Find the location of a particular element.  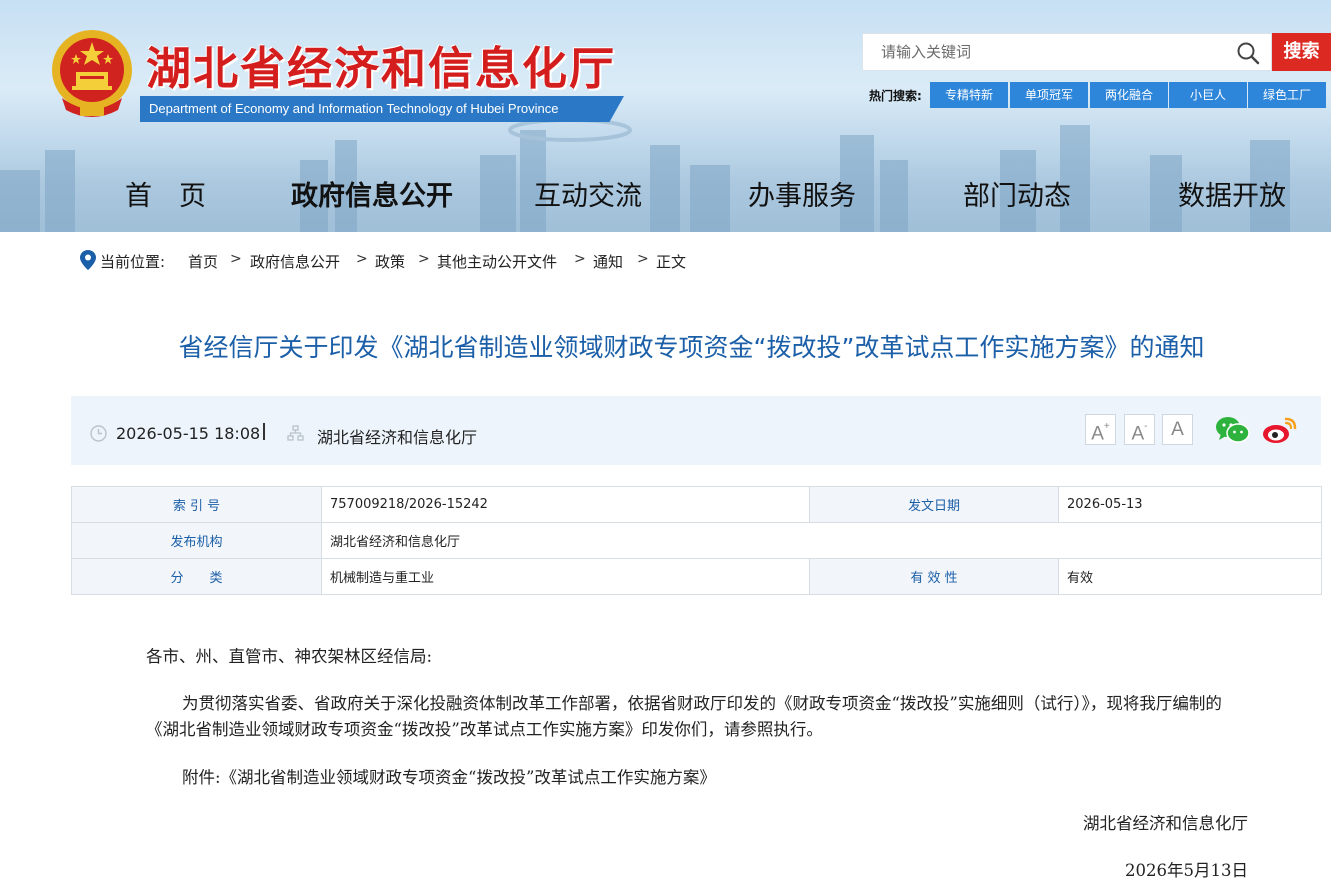

validity-label: 有 效 性 is located at coordinates (934, 576).